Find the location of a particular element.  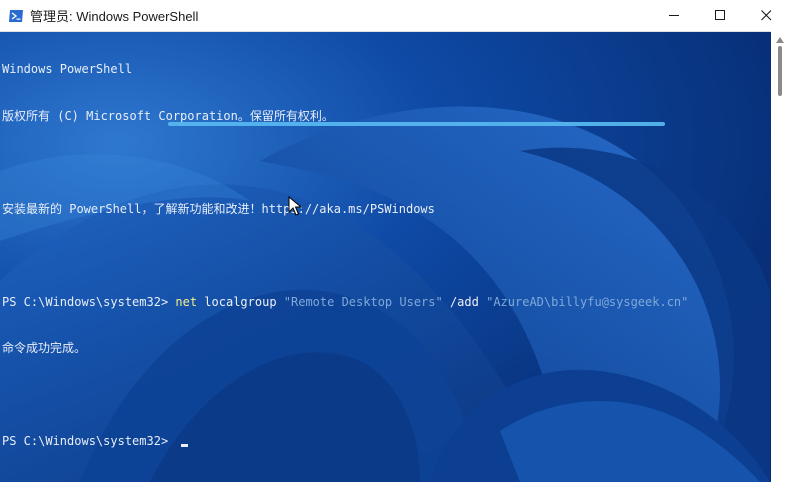

command-args: localgroup is located at coordinates (240, 301).